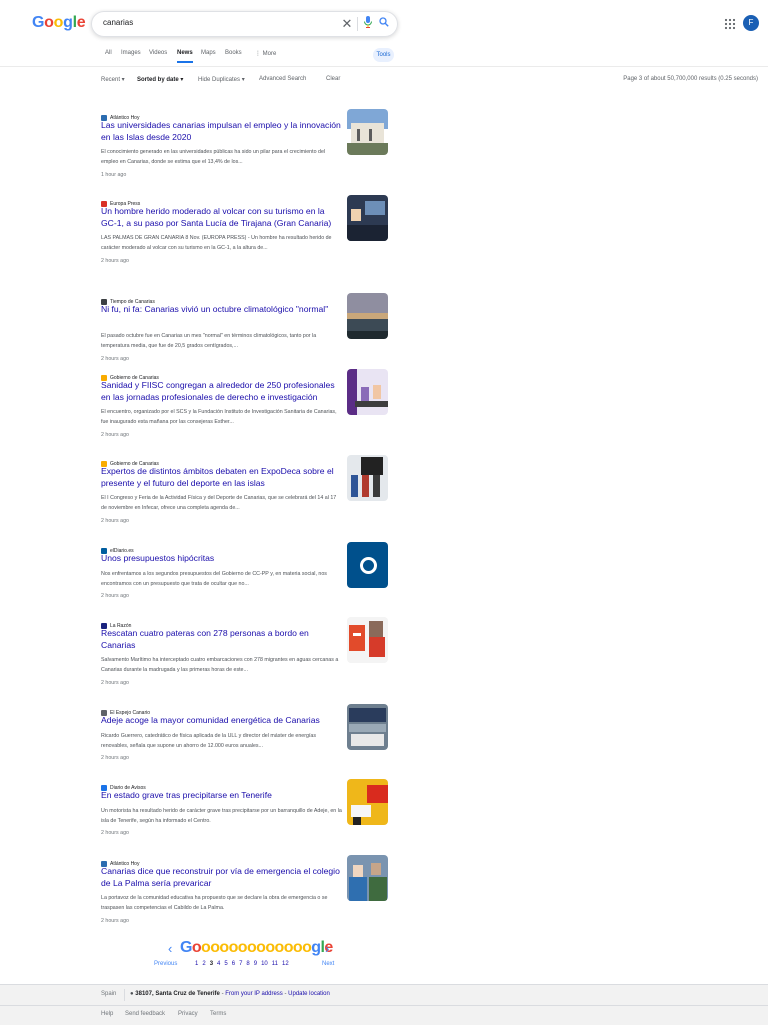  I want to click on page-number-link: 5, so click(225, 964).